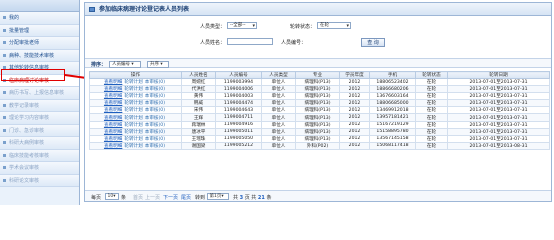 The height and width of the screenshot is (240, 554). Describe the element at coordinates (138, 197) in the screenshot. I see `first-page-link: 首页` at that location.